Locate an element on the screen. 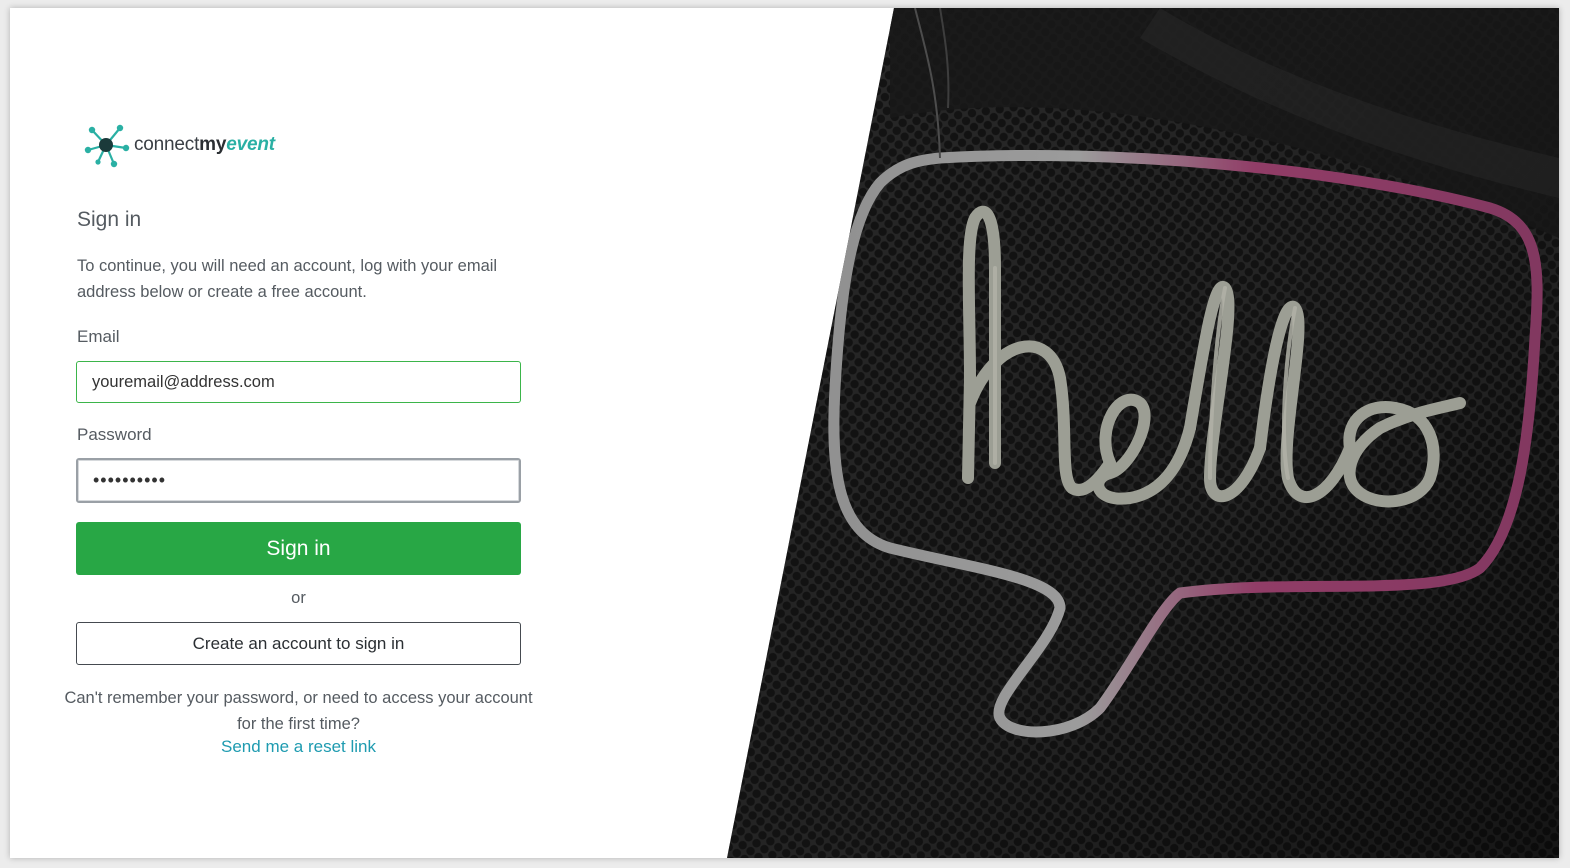 The height and width of the screenshot is (868, 1570). password-label: Password is located at coordinates (114, 434).